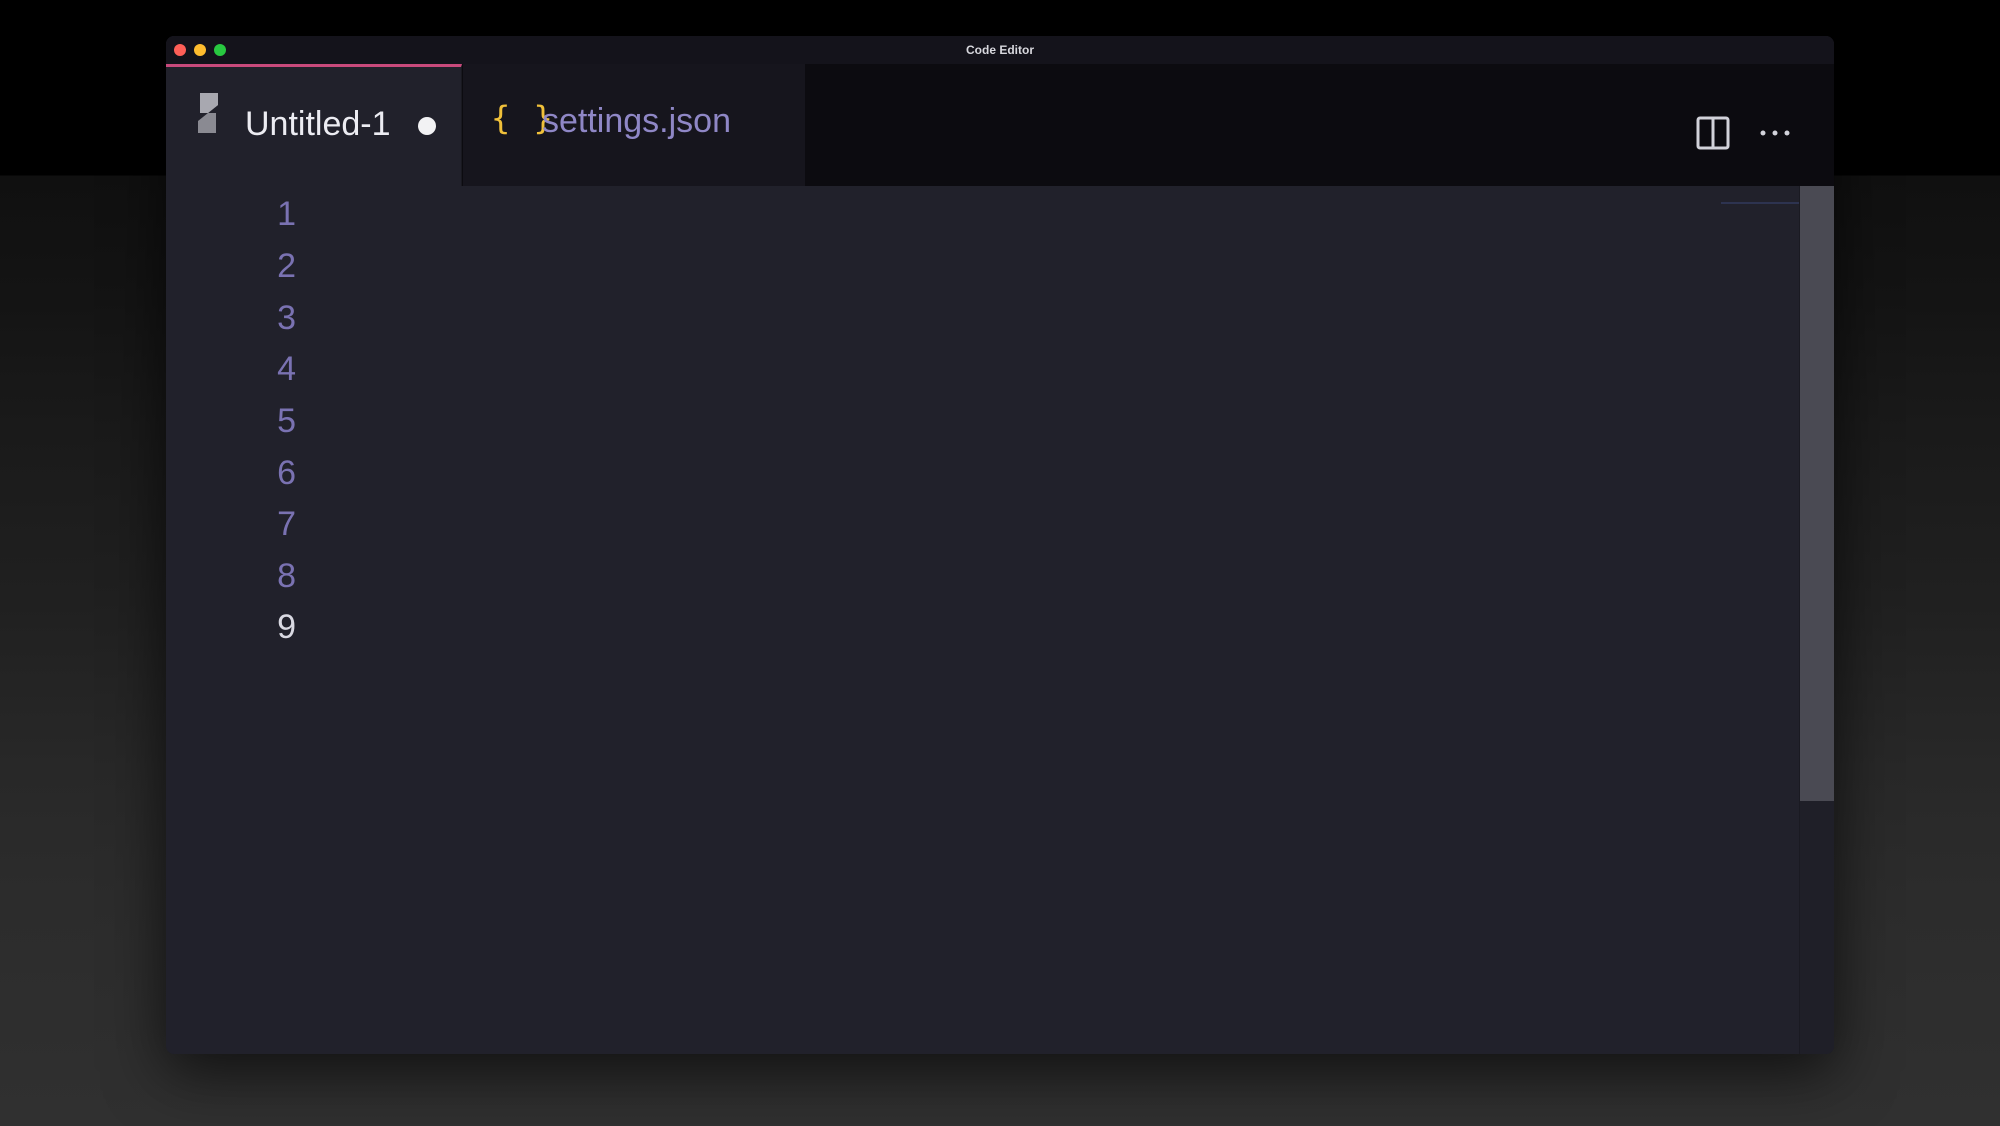 This screenshot has width=2000, height=1126. I want to click on line-number: 5, so click(286, 421).